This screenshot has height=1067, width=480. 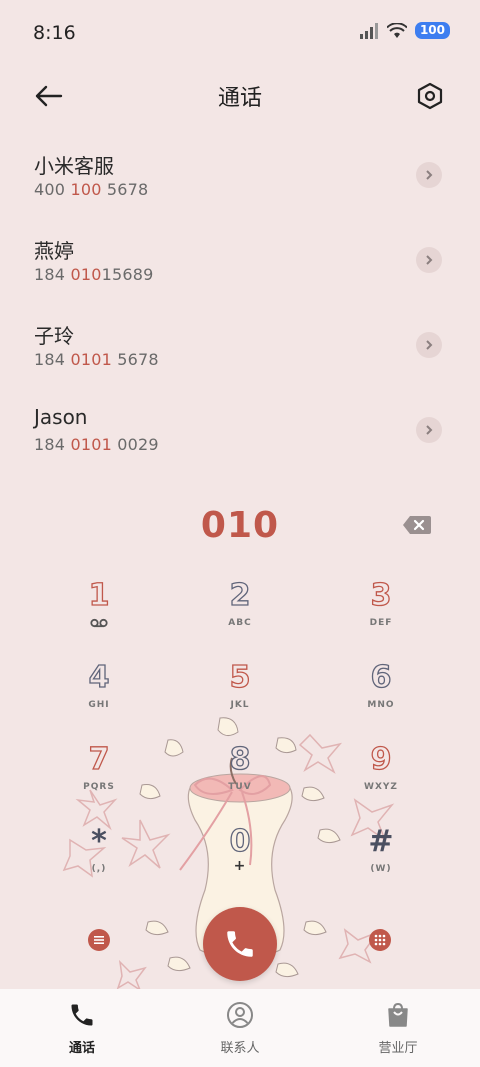 I want to click on key-digit: 4, so click(x=99, y=677).